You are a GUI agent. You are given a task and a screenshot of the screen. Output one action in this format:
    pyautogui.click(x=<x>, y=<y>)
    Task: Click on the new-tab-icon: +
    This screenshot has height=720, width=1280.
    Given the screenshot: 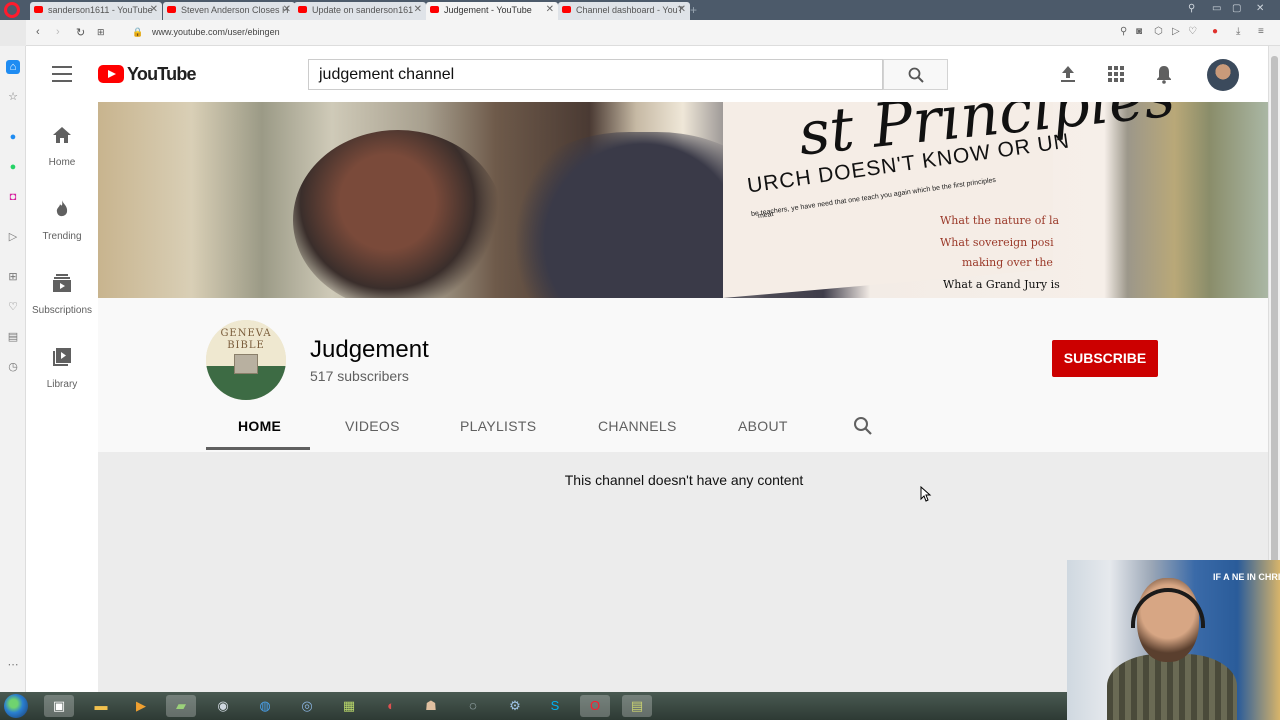 What is the action you would take?
    pyautogui.click(x=693, y=10)
    